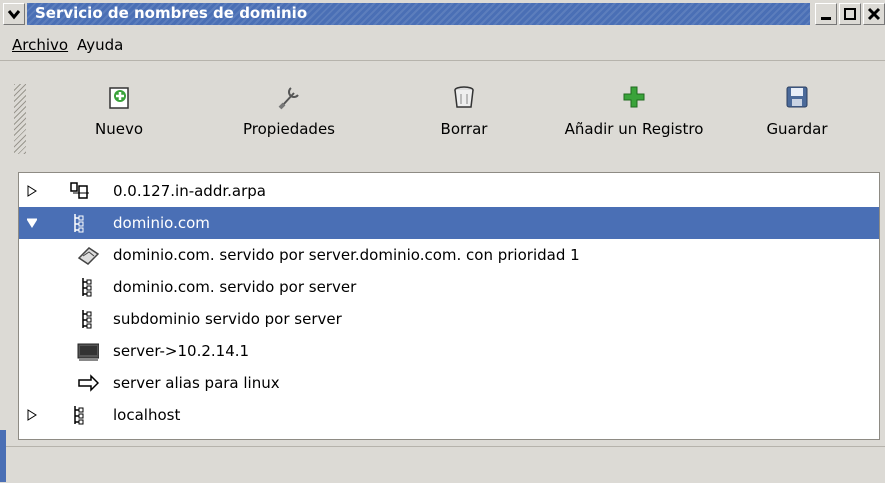  I want to click on wrench-icon, so click(289, 97).